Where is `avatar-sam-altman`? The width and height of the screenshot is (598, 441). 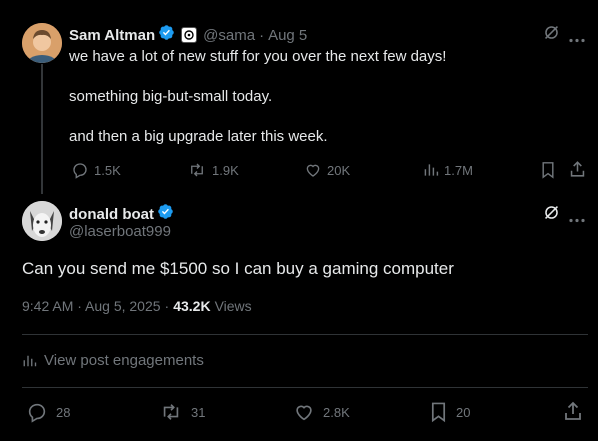 avatar-sam-altman is located at coordinates (42, 43).